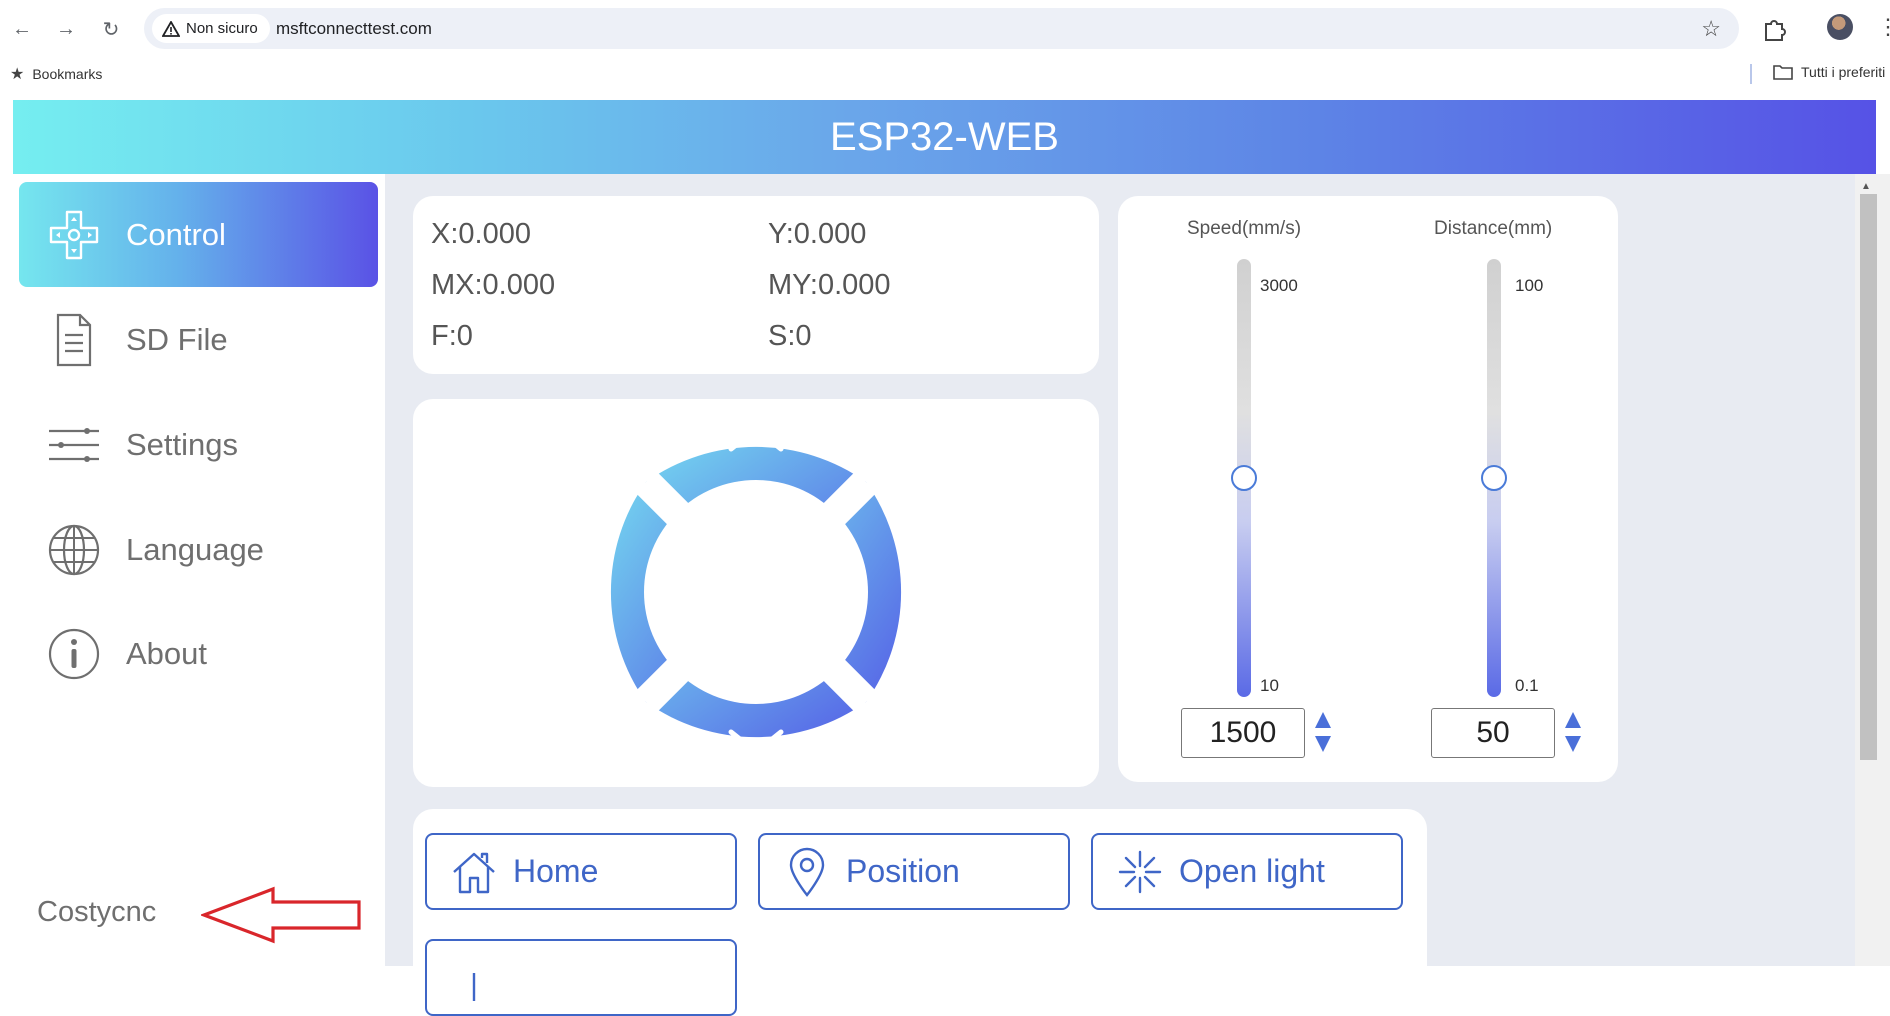 The height and width of the screenshot is (1016, 1890). Describe the element at coordinates (74, 235) in the screenshot. I see `dpad-icon` at that location.